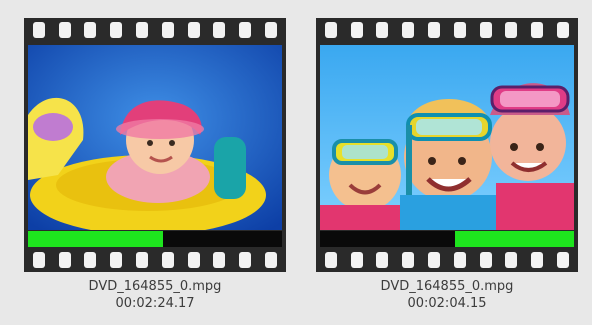  Describe the element at coordinates (155, 303) in the screenshot. I see `clip-duration: 00:02:24.17` at that location.